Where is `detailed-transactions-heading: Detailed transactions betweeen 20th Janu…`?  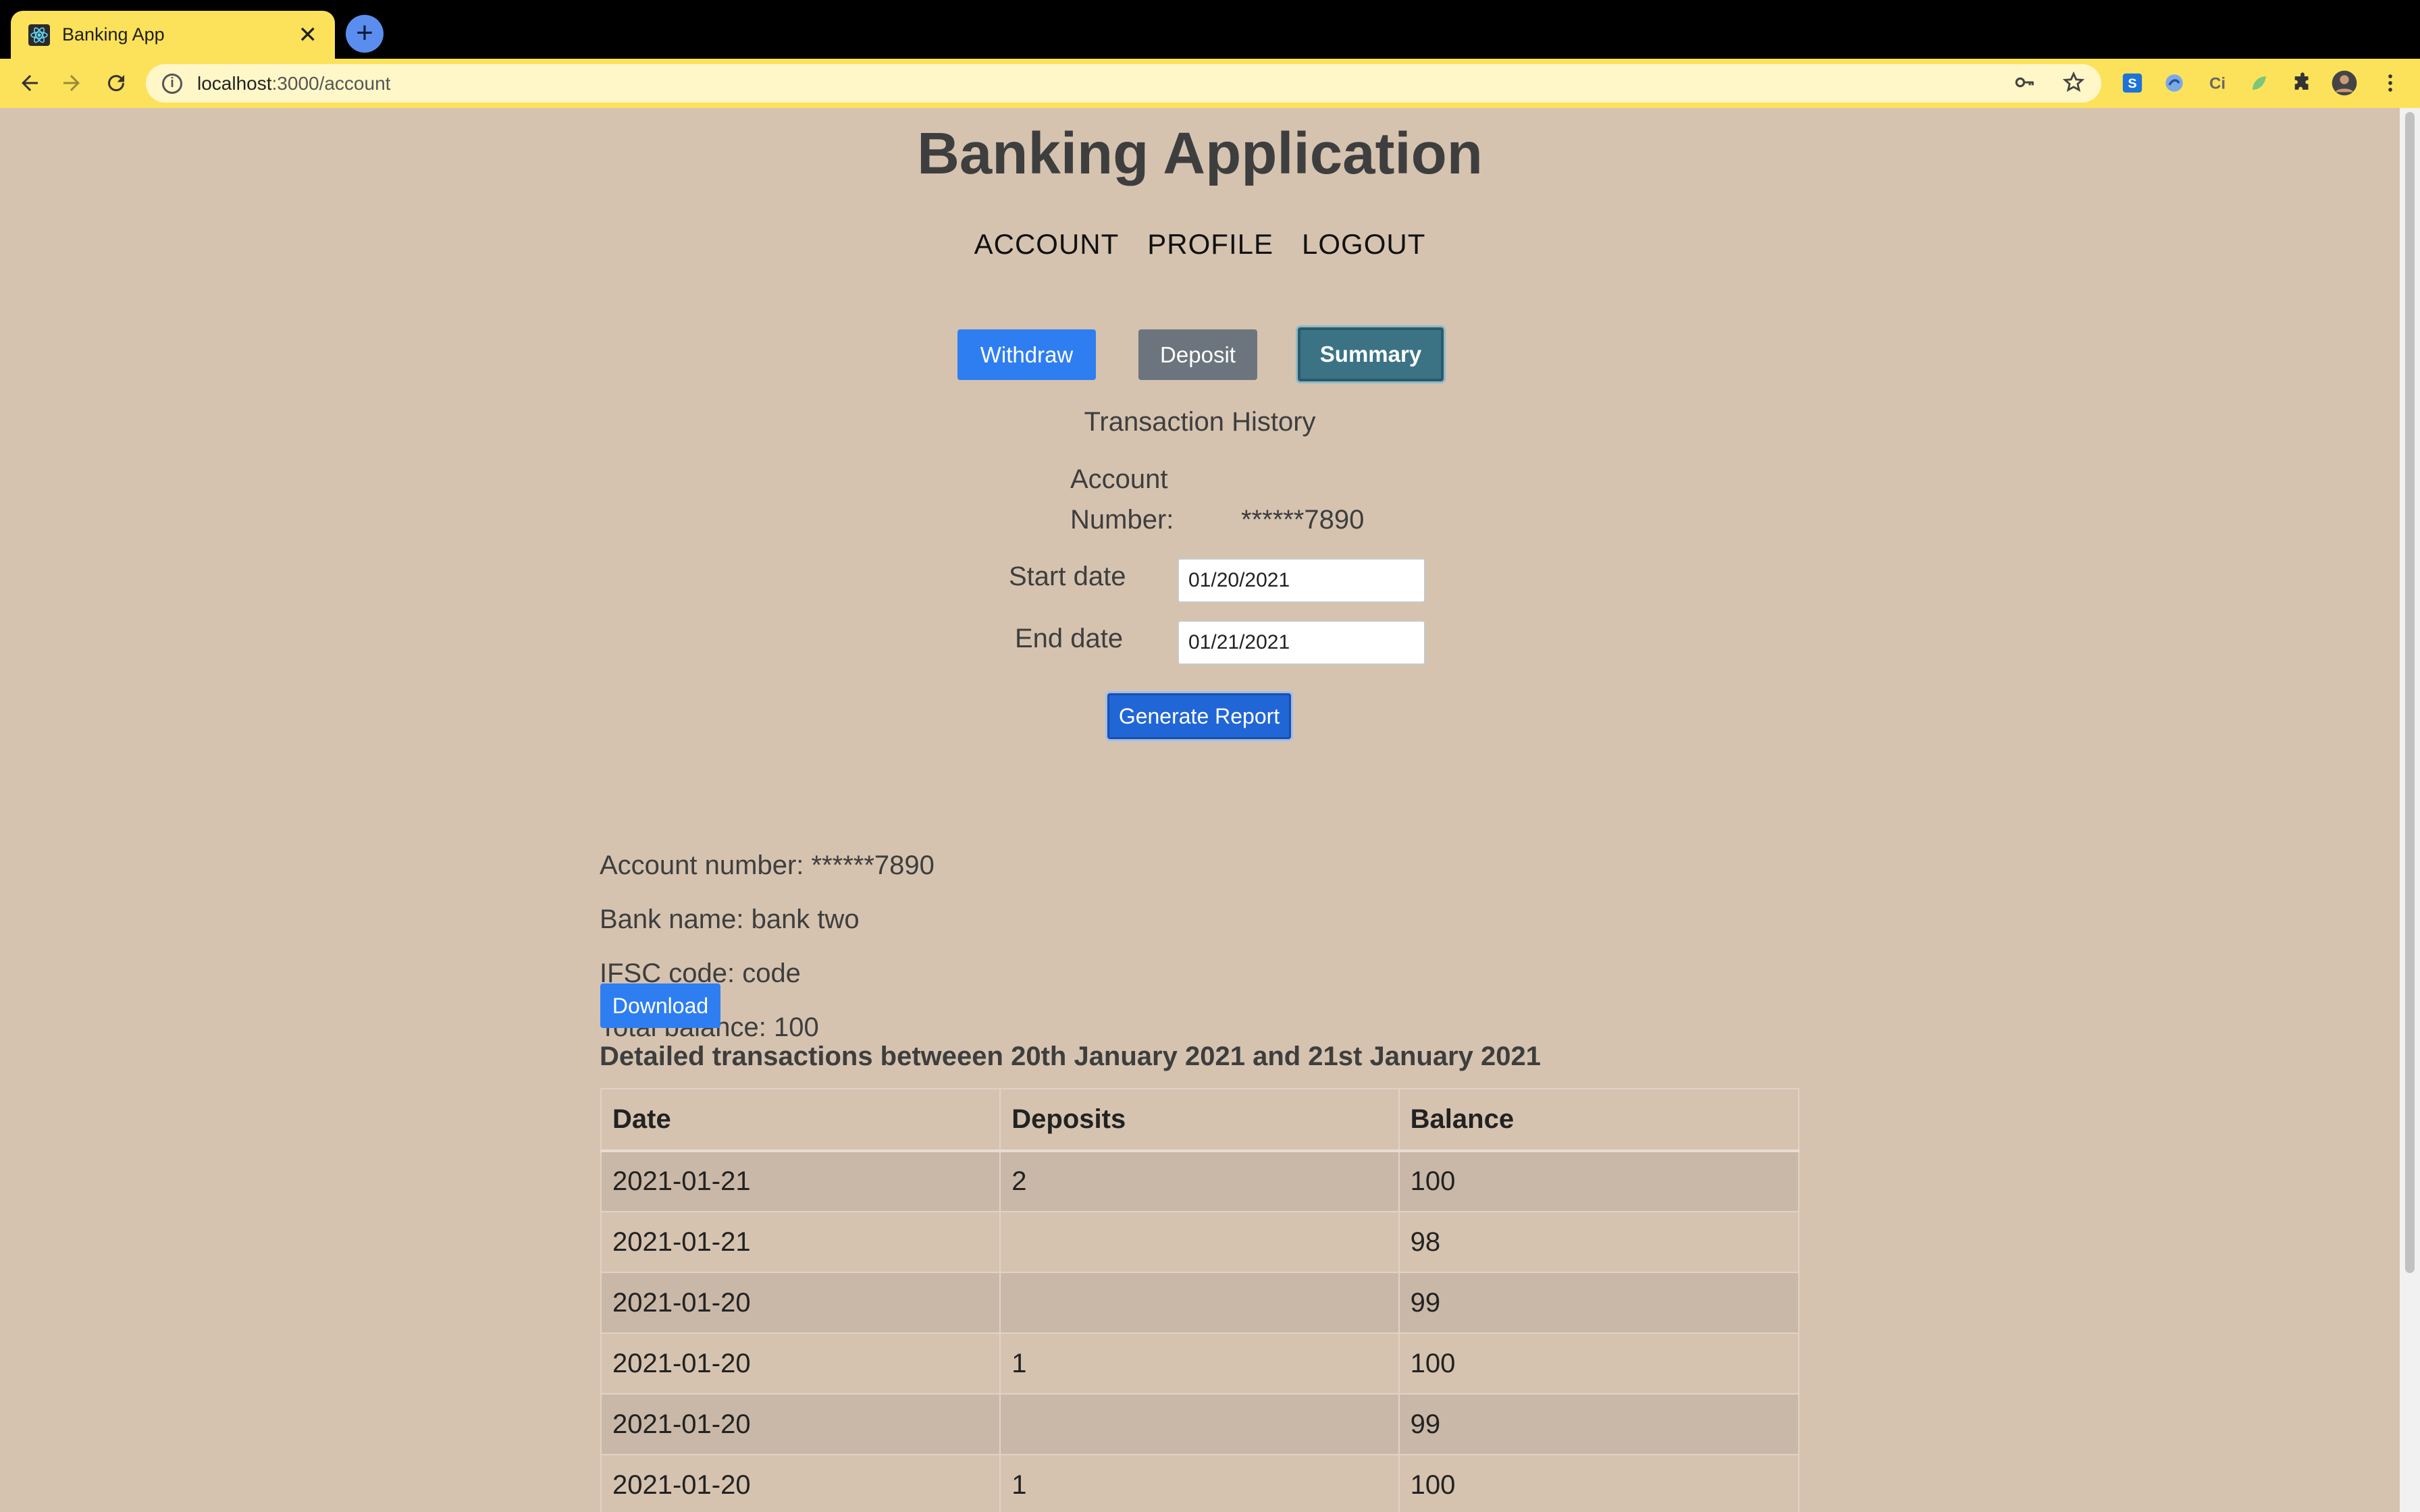 detailed-transactions-heading: Detailed transactions betweeen 20th Janu… is located at coordinates (1070, 1056).